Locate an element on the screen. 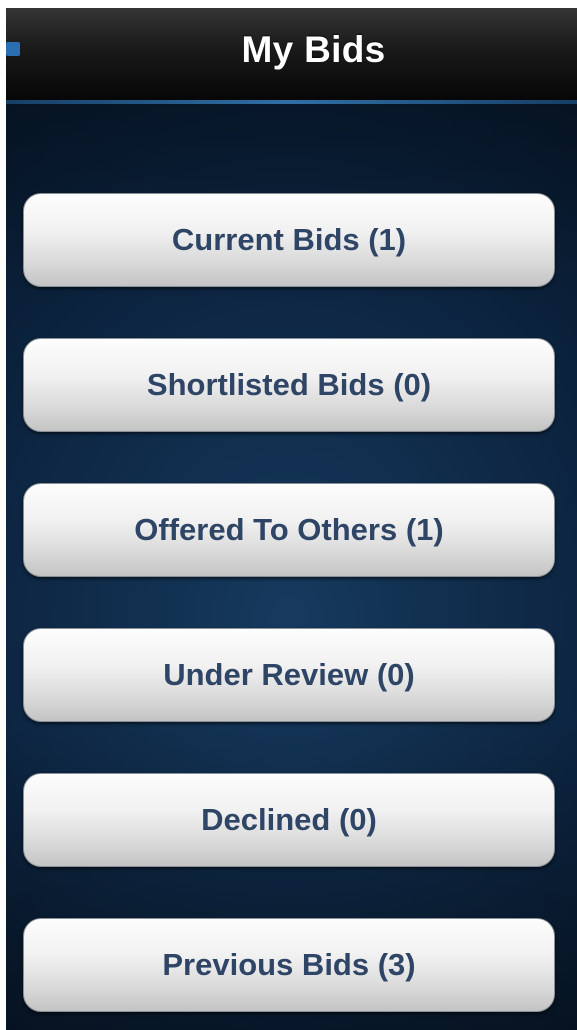 The height and width of the screenshot is (1030, 577). offered-to-others-button: Offered To Others (1) is located at coordinates (289, 530).